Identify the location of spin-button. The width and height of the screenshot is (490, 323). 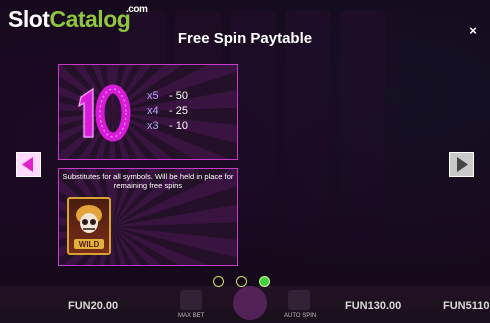
(250, 303).